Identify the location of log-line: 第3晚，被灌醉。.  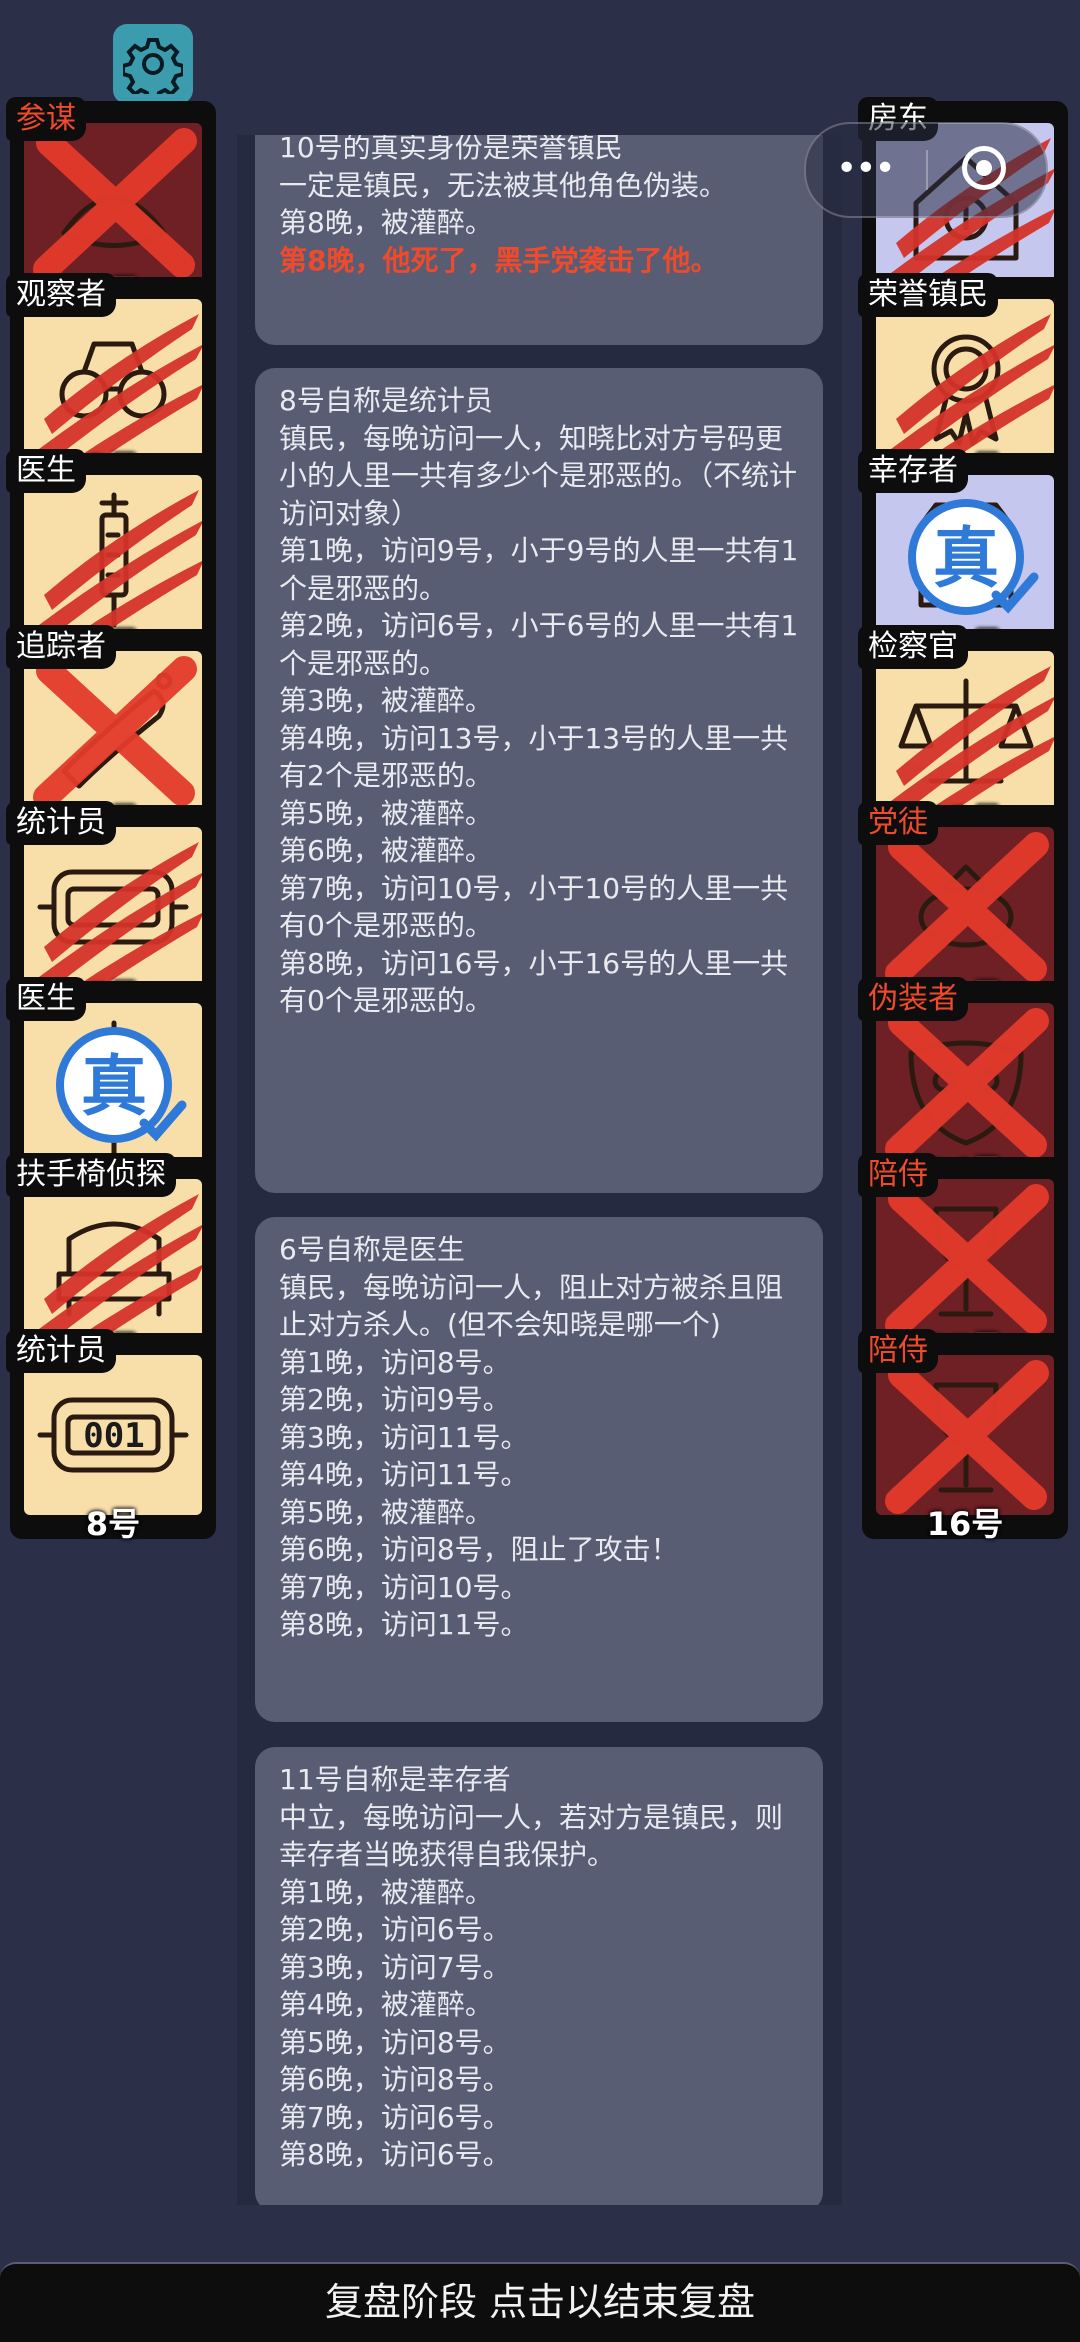
(386, 700).